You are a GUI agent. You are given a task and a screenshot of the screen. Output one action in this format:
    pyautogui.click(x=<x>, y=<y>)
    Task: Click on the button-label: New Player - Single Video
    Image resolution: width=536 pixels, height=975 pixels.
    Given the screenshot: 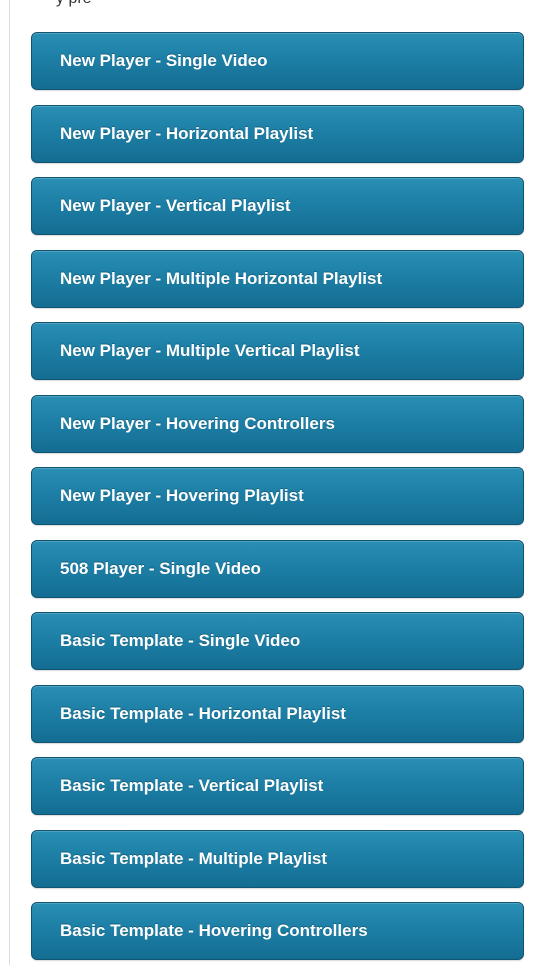 What is the action you would take?
    pyautogui.click(x=164, y=60)
    